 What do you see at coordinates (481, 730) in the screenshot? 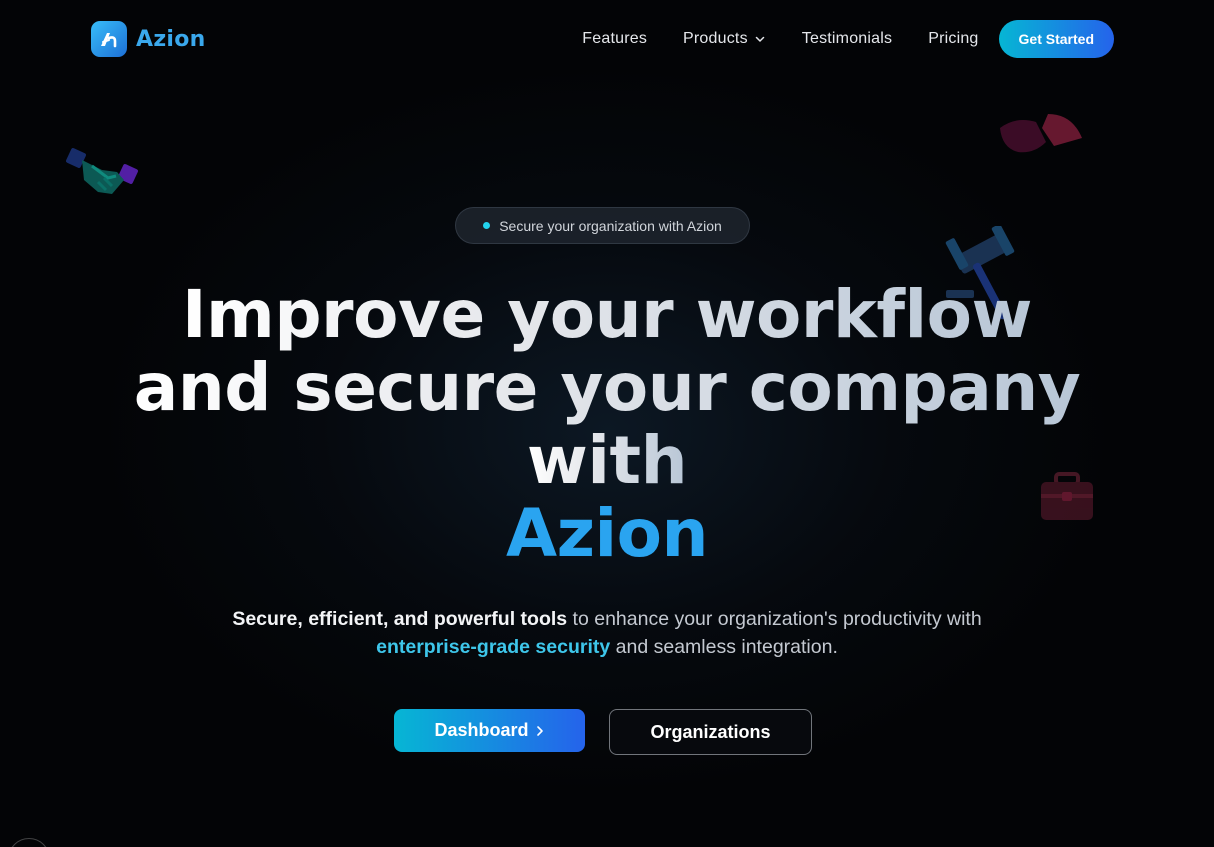
I see `dashboard-button-label: Dashboard` at bounding box center [481, 730].